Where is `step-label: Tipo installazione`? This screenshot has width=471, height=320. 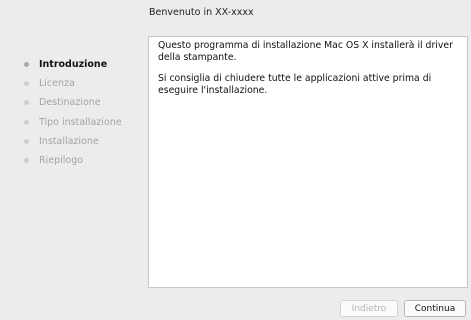
step-label: Tipo installazione is located at coordinates (80, 122).